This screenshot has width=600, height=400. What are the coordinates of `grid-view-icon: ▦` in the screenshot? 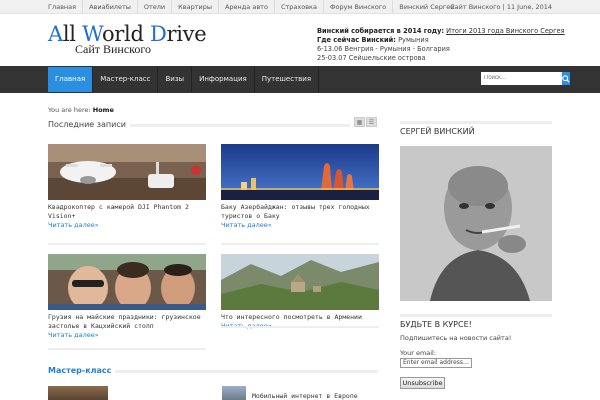 It's located at (359, 122).